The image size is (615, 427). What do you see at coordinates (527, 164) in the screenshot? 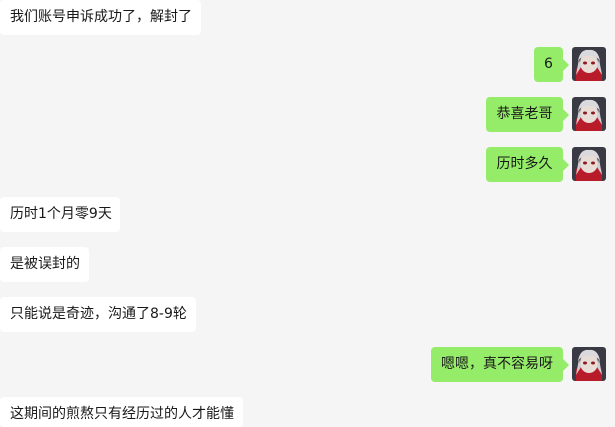
I see `message-bubble: 历时多久` at bounding box center [527, 164].